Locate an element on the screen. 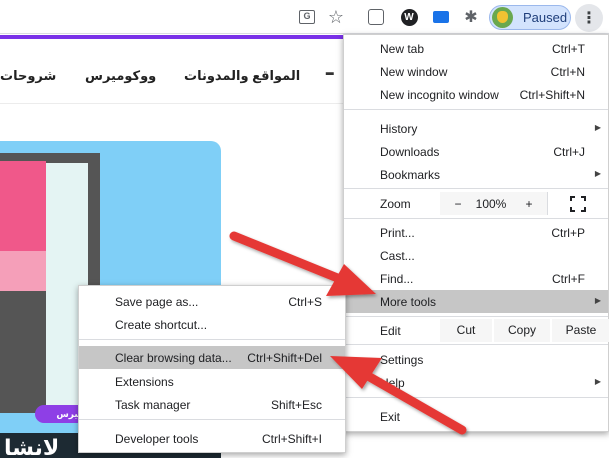 The image size is (609, 458). menu-item-settings: Settings is located at coordinates (476, 359).